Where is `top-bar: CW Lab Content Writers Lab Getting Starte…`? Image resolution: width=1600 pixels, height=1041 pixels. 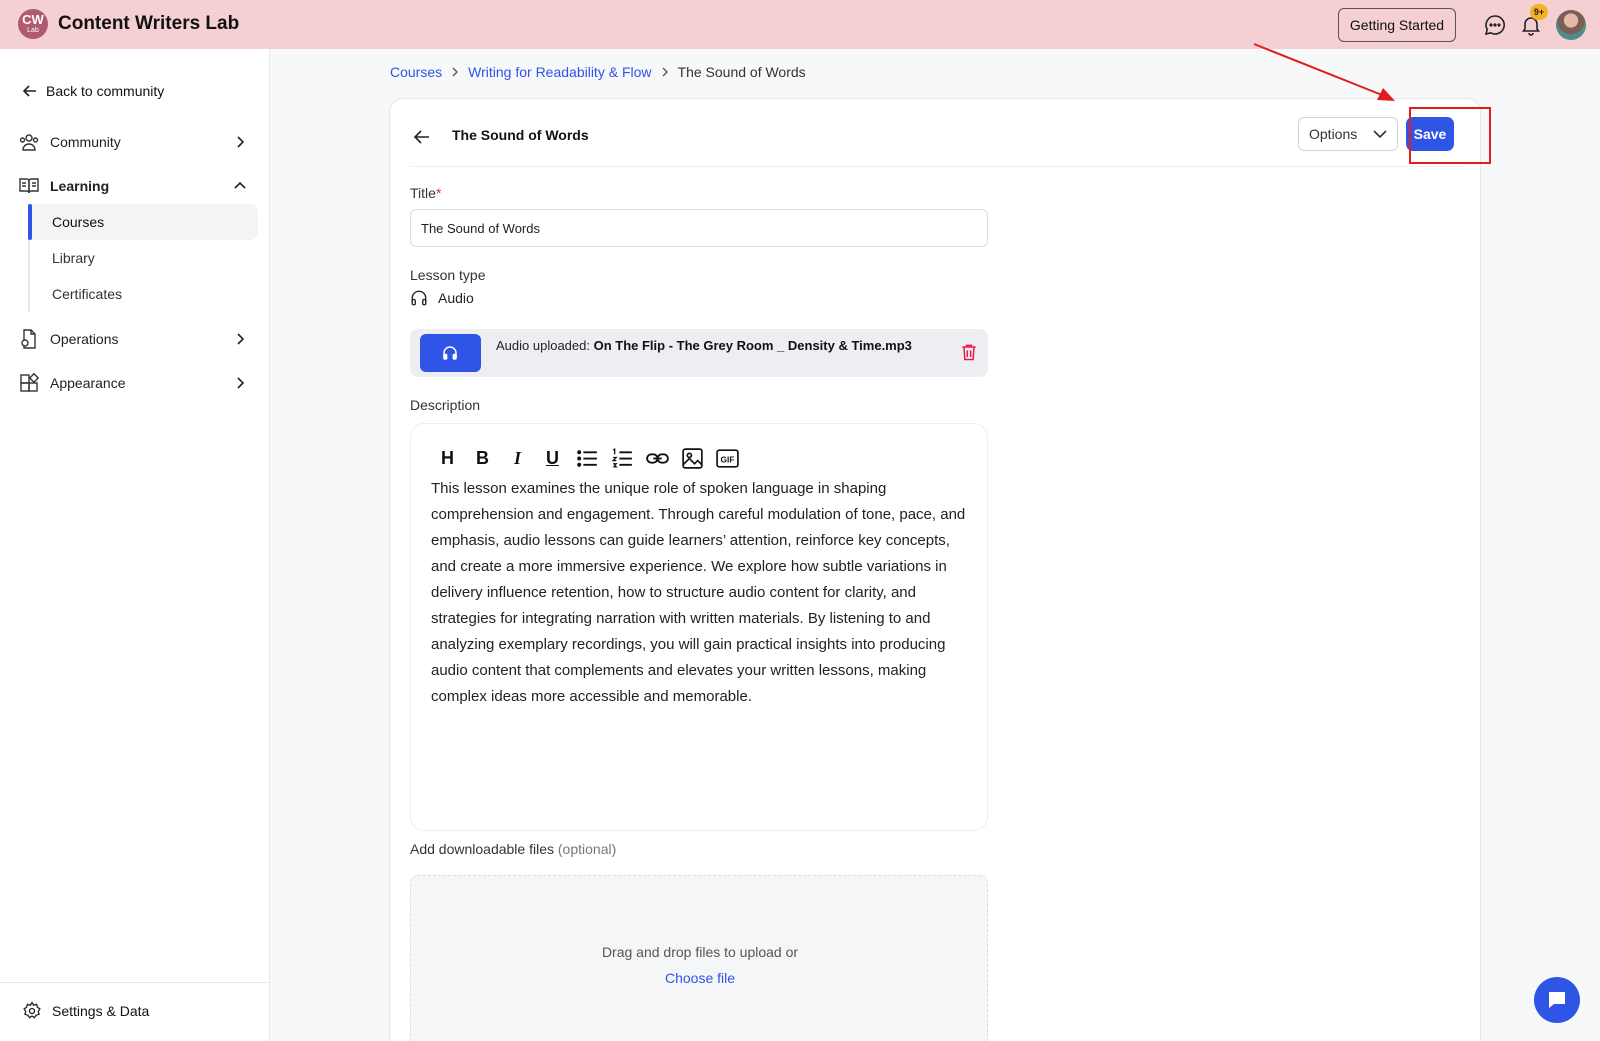
top-bar: CW Lab Content Writers Lab Getting Starte… is located at coordinates (800, 24).